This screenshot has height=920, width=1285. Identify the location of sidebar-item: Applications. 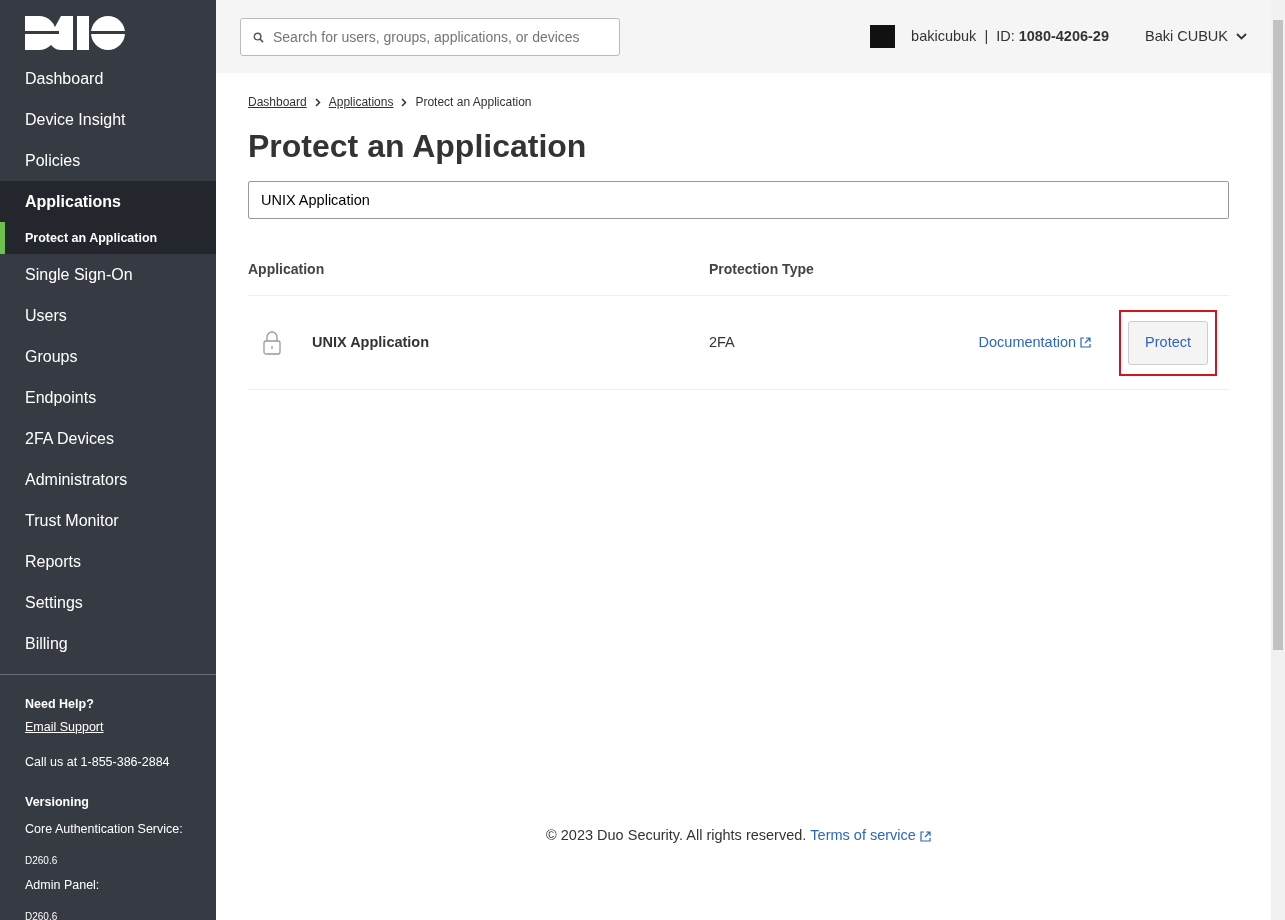
(108, 201).